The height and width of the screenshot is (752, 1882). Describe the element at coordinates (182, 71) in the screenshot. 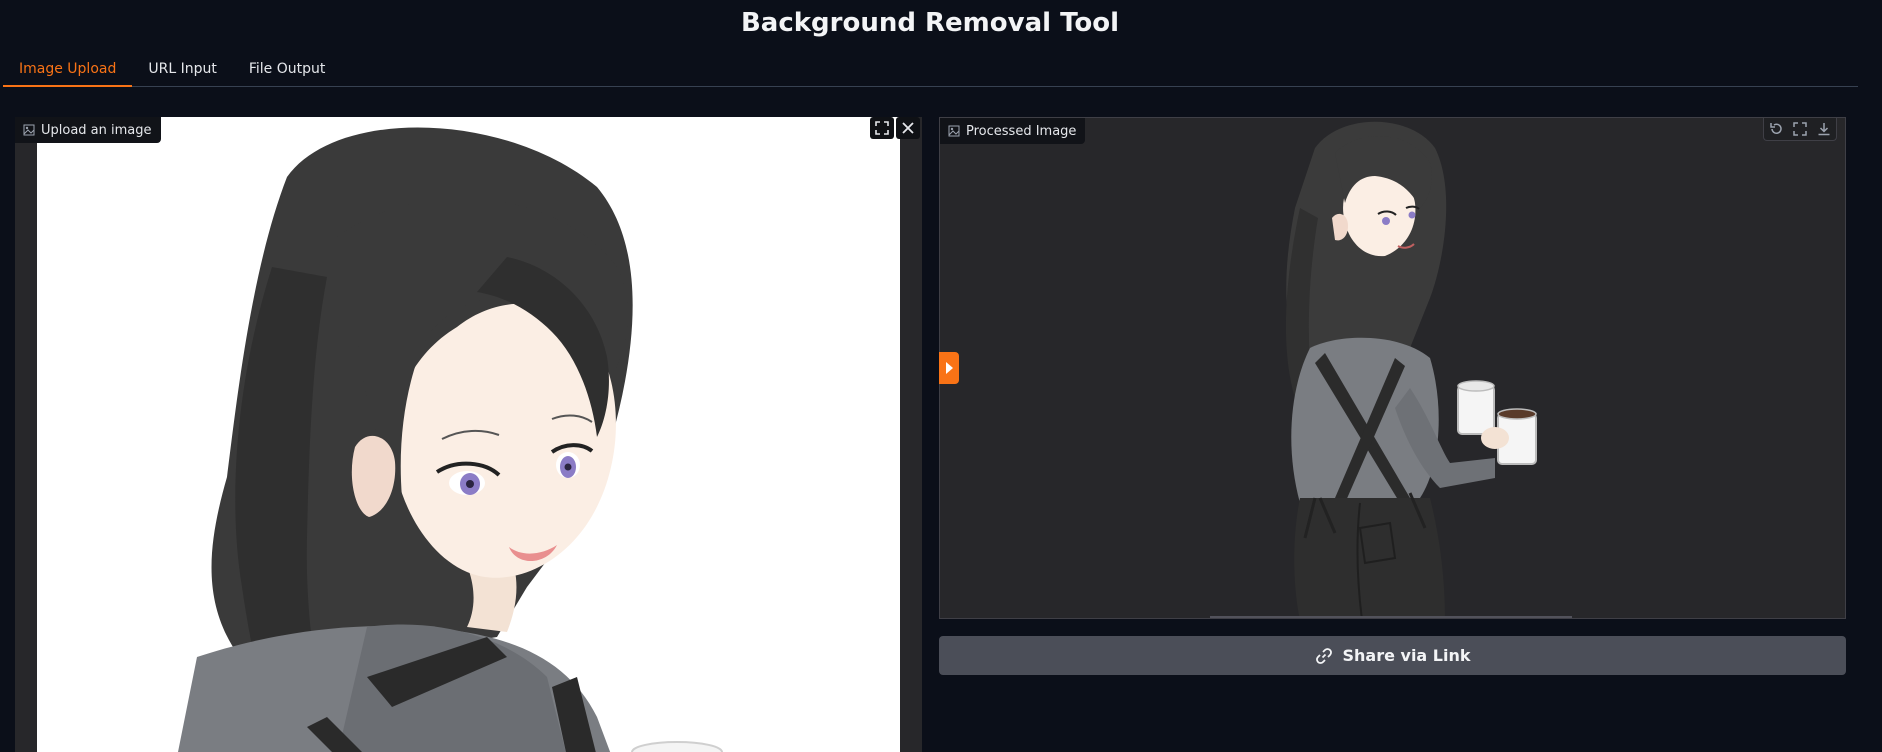

I see `tab-url-input: URL Input` at that location.